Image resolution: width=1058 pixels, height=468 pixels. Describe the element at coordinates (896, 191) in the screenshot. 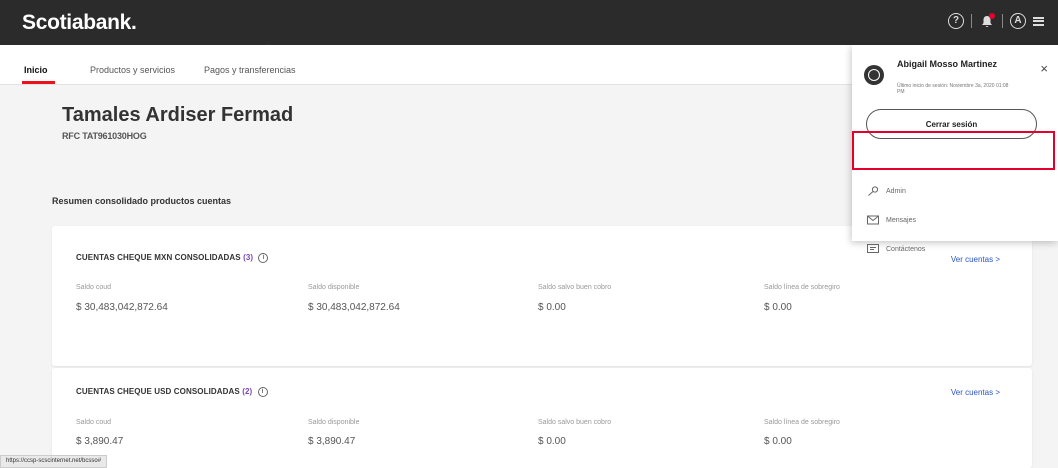

I see `menu-item-label: Admin` at that location.